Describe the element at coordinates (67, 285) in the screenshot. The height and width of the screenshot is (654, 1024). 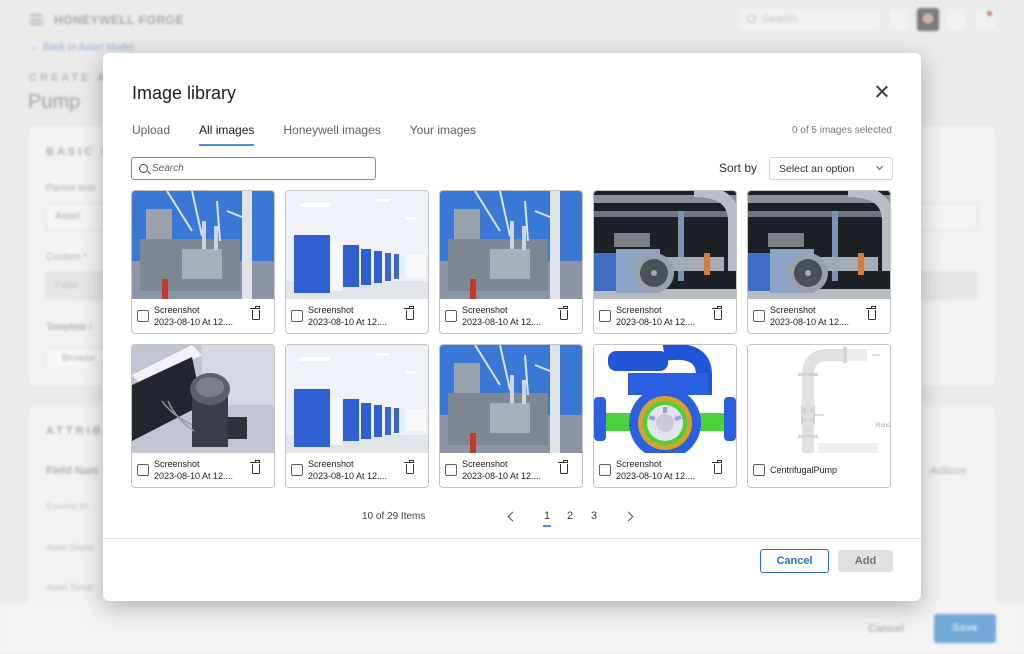
I see `custom-value: False` at that location.